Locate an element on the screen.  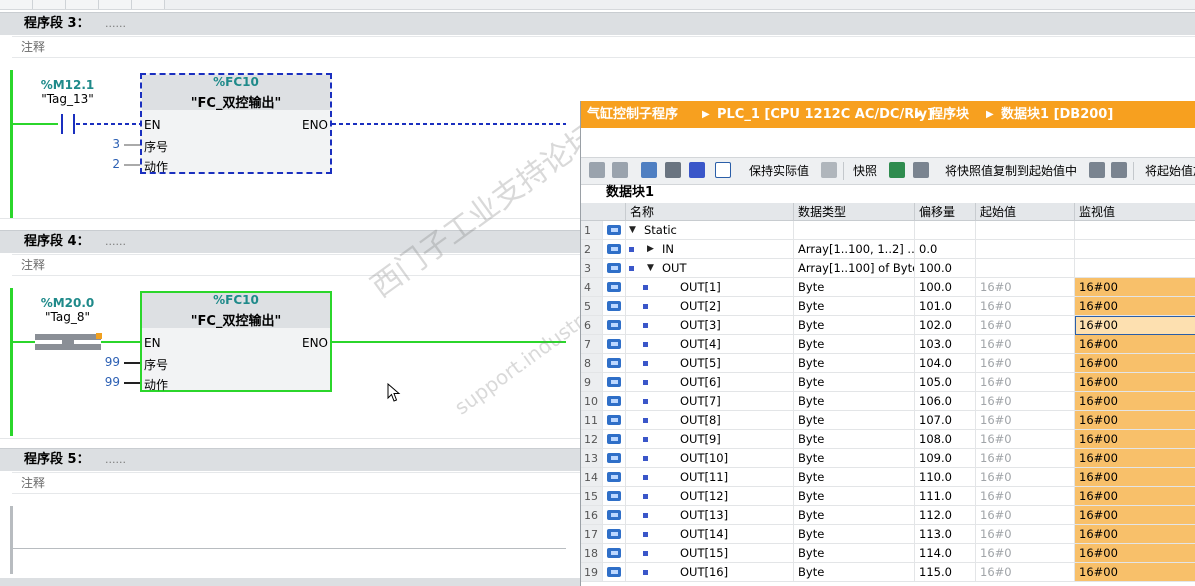
table-row: 1 ▼ Static is located at coordinates (888, 230).